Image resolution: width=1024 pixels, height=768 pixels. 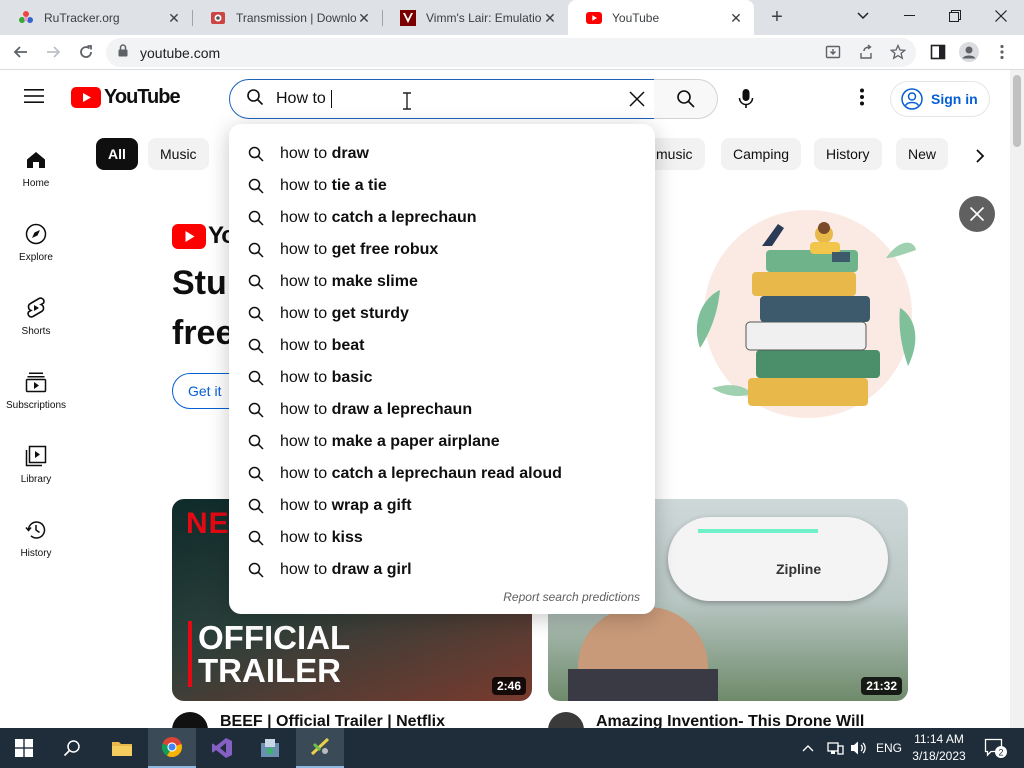 What do you see at coordinates (72, 748) in the screenshot?
I see `taskbar-search-button` at bounding box center [72, 748].